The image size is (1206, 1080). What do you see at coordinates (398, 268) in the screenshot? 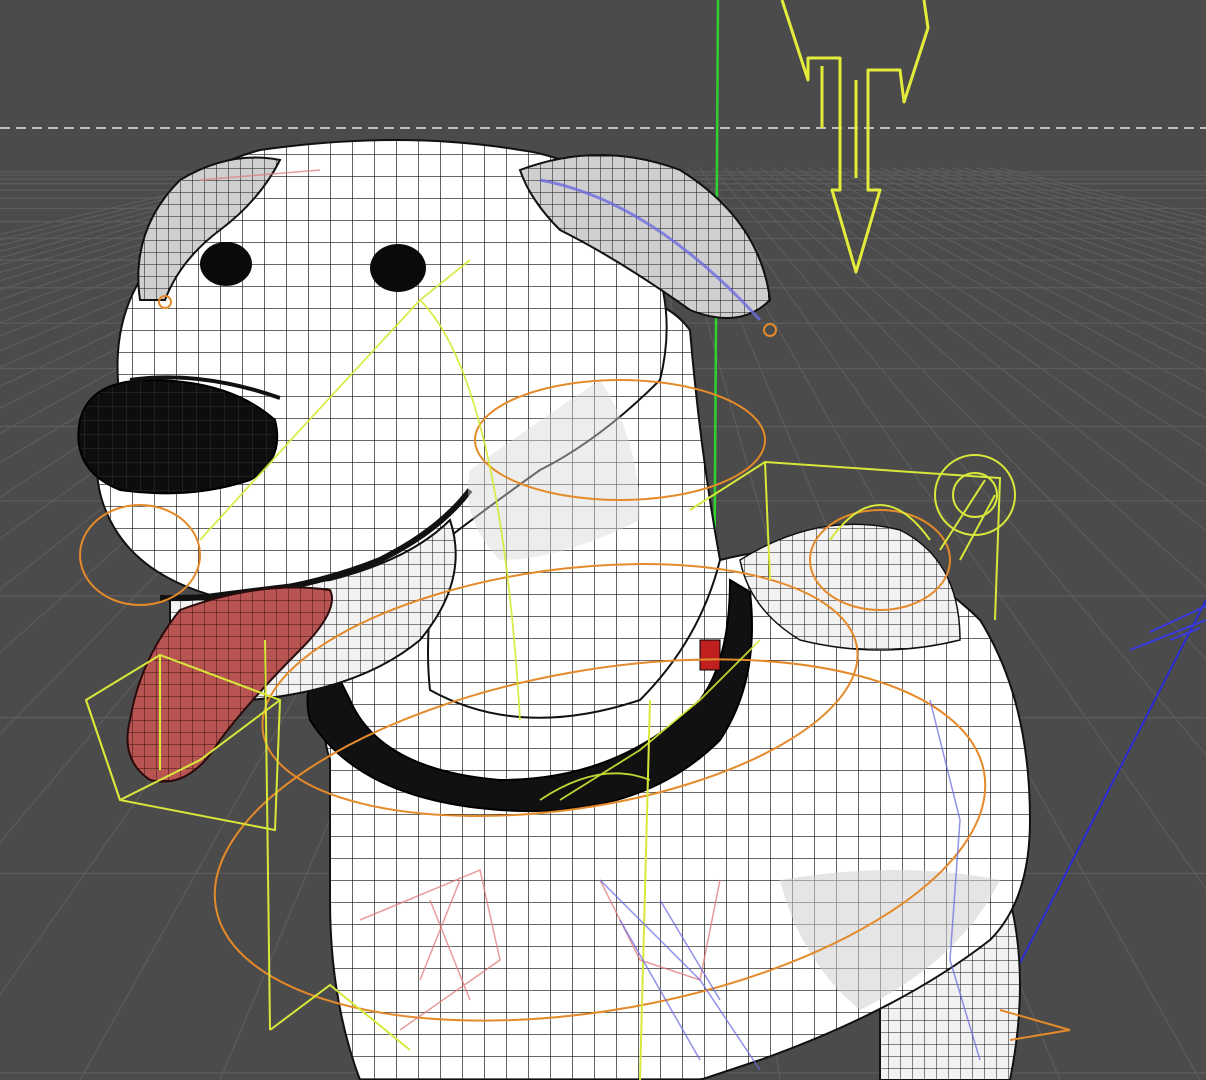
I see `dog-eye-right` at bounding box center [398, 268].